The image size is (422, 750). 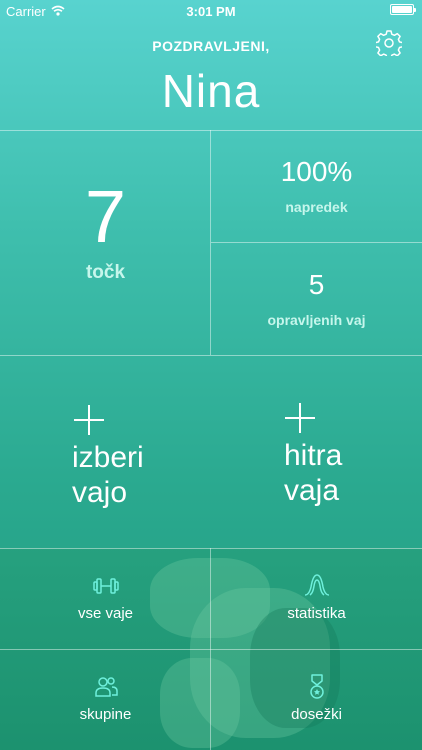 I want to click on nav-statistics-label: statistika, so click(x=316, y=613).